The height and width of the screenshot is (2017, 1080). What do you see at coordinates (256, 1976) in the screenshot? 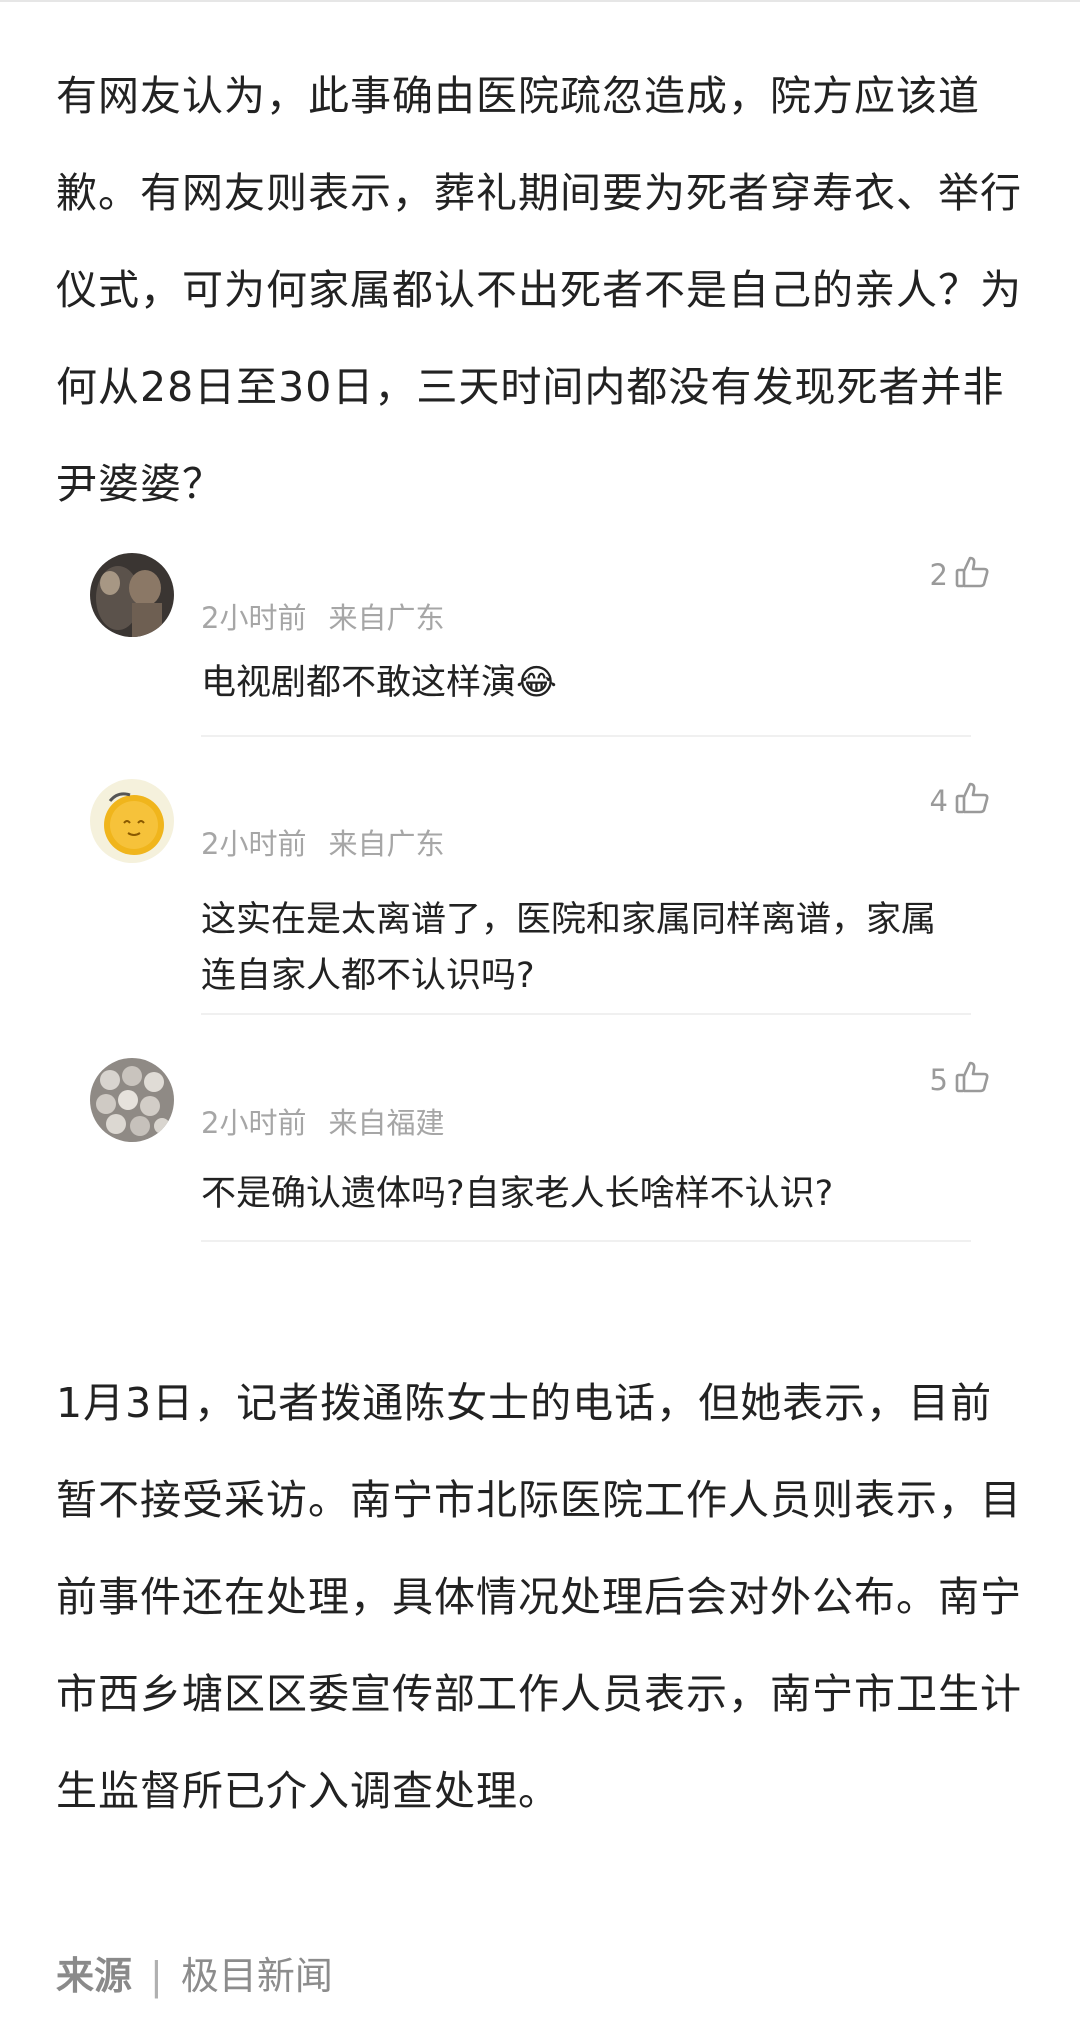
I see `source-value: 极目新闻` at bounding box center [256, 1976].